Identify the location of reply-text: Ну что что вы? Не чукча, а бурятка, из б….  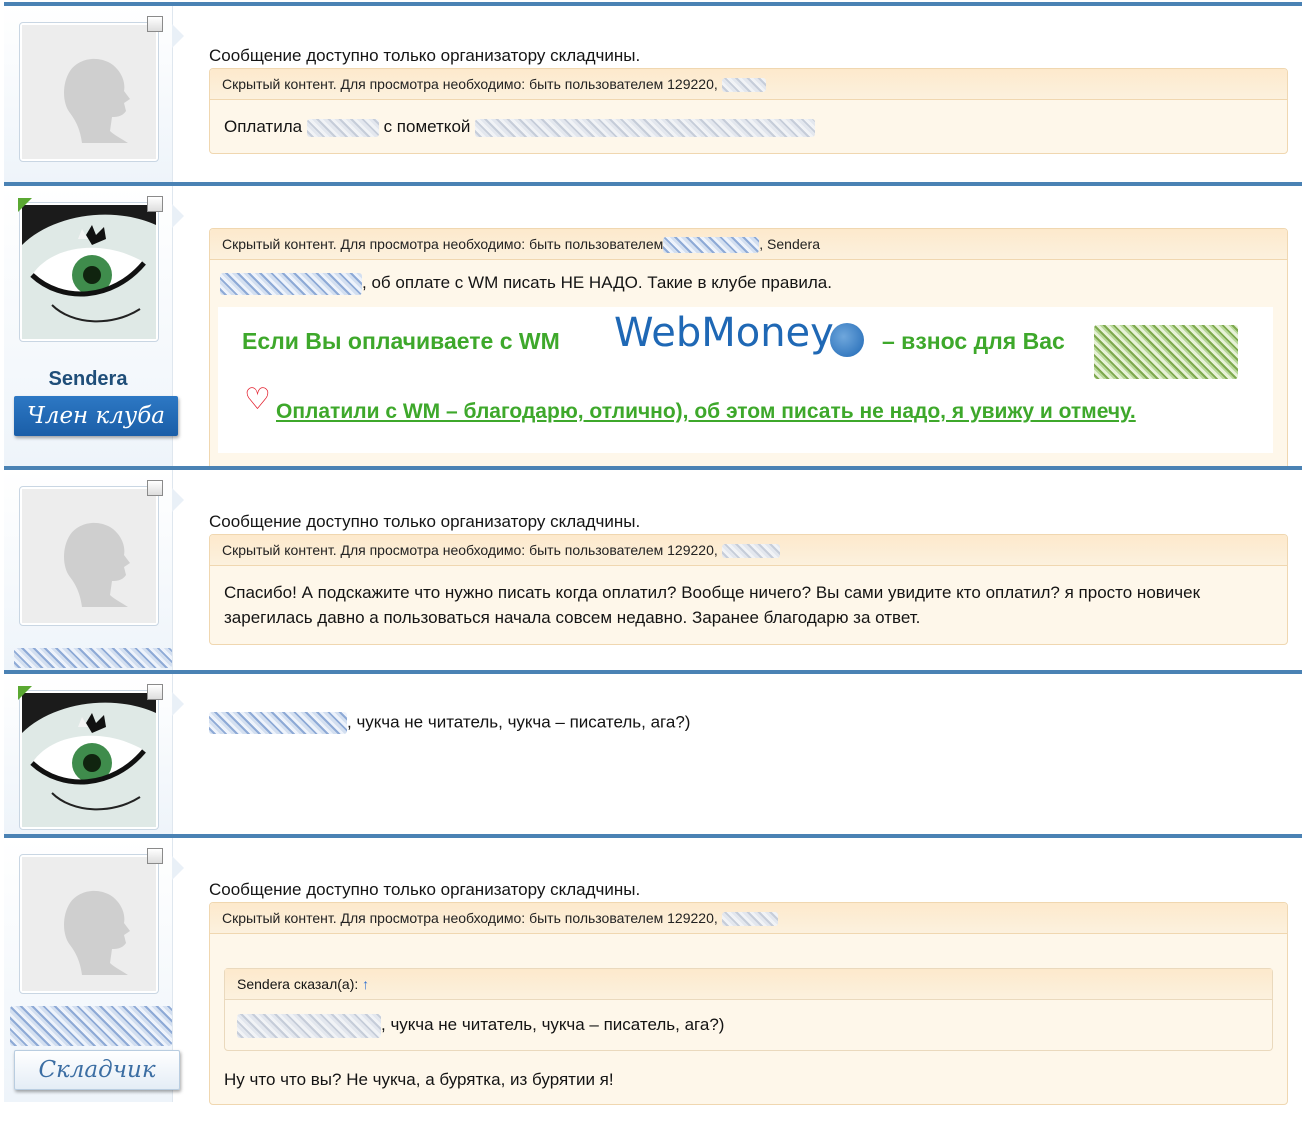
(419, 1079).